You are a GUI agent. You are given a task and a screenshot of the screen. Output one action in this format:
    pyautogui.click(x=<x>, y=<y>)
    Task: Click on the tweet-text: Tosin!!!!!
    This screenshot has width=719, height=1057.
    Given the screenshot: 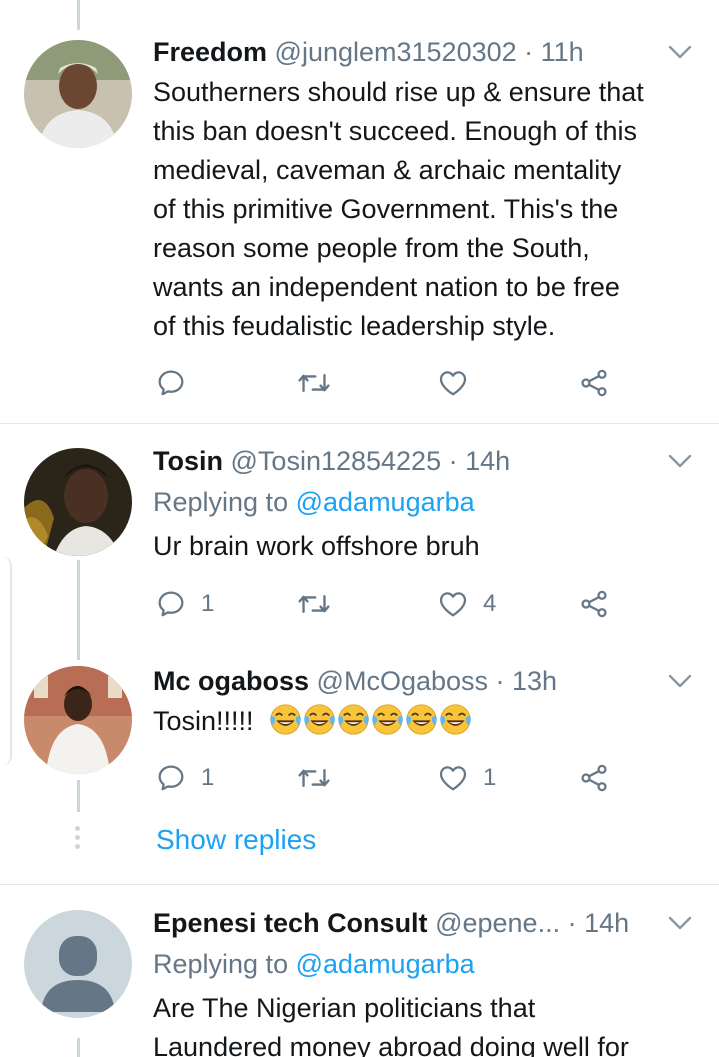 What is the action you would take?
    pyautogui.click(x=428, y=721)
    